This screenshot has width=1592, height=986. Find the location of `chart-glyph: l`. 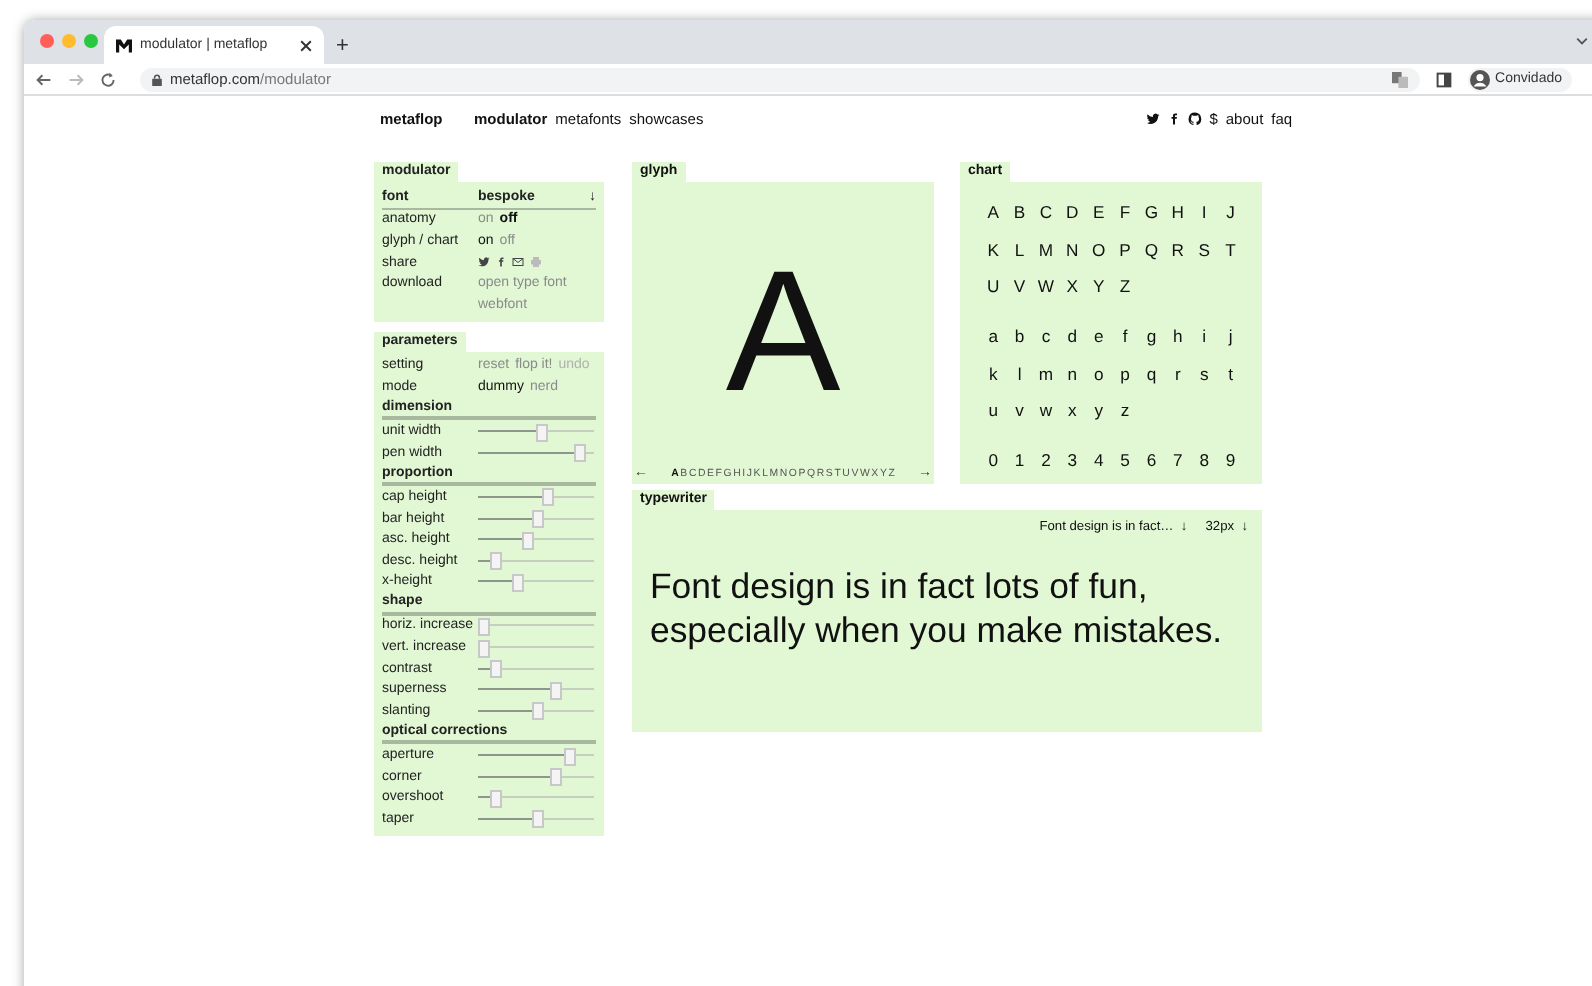

chart-glyph: l is located at coordinates (1019, 373).